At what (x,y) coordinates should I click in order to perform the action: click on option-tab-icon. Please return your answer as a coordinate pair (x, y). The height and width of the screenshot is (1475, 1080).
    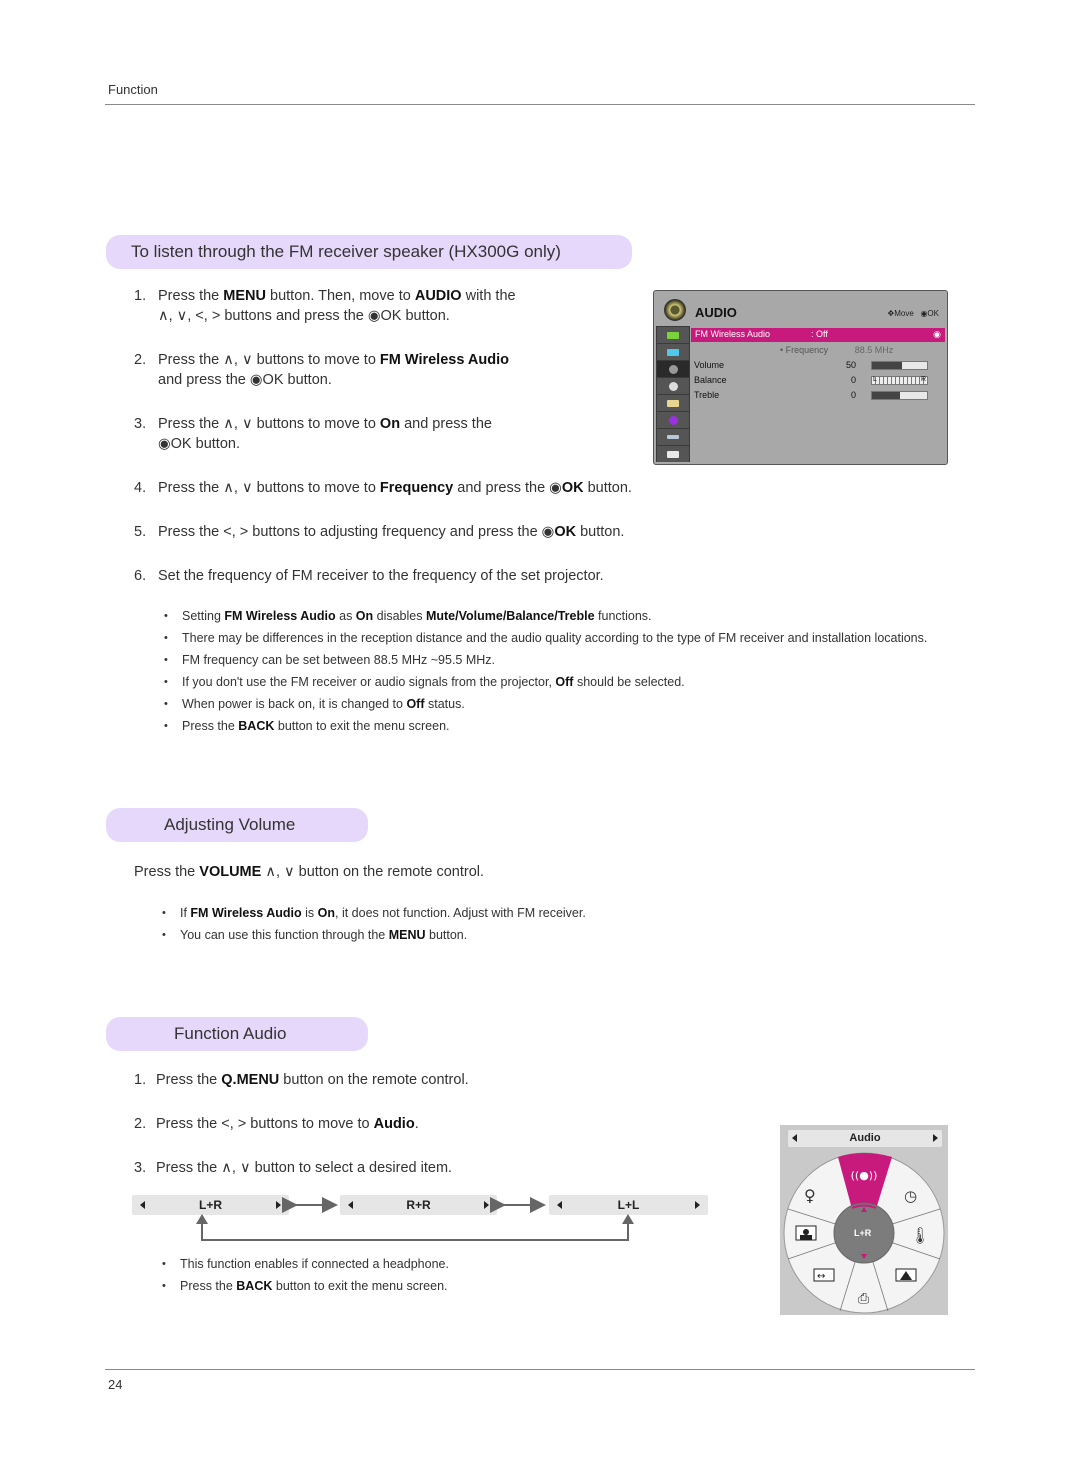
    Looking at the image, I should click on (673, 403).